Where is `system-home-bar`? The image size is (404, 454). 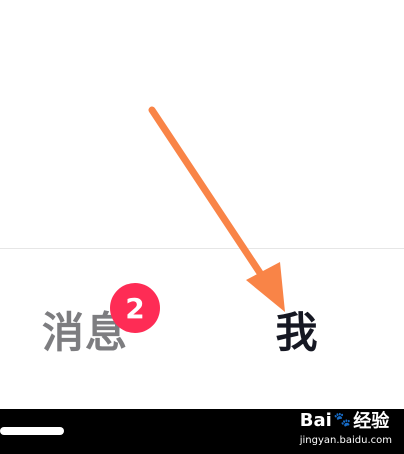
system-home-bar is located at coordinates (202, 431).